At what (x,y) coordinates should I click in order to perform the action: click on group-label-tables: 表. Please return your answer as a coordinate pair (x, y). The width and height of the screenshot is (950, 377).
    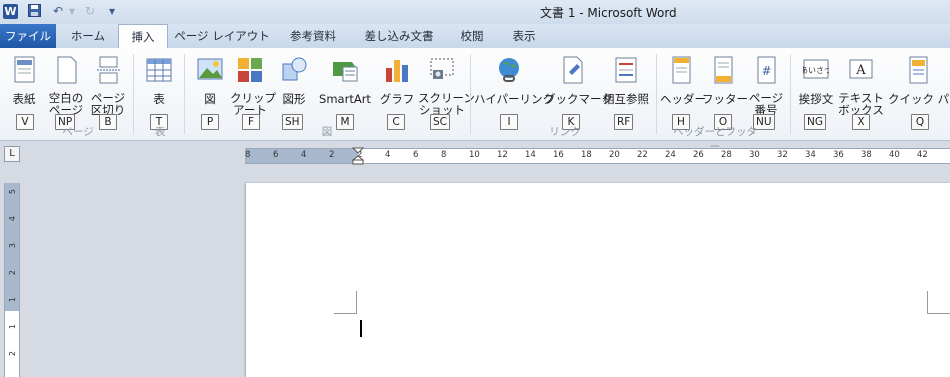
    Looking at the image, I should click on (160, 132).